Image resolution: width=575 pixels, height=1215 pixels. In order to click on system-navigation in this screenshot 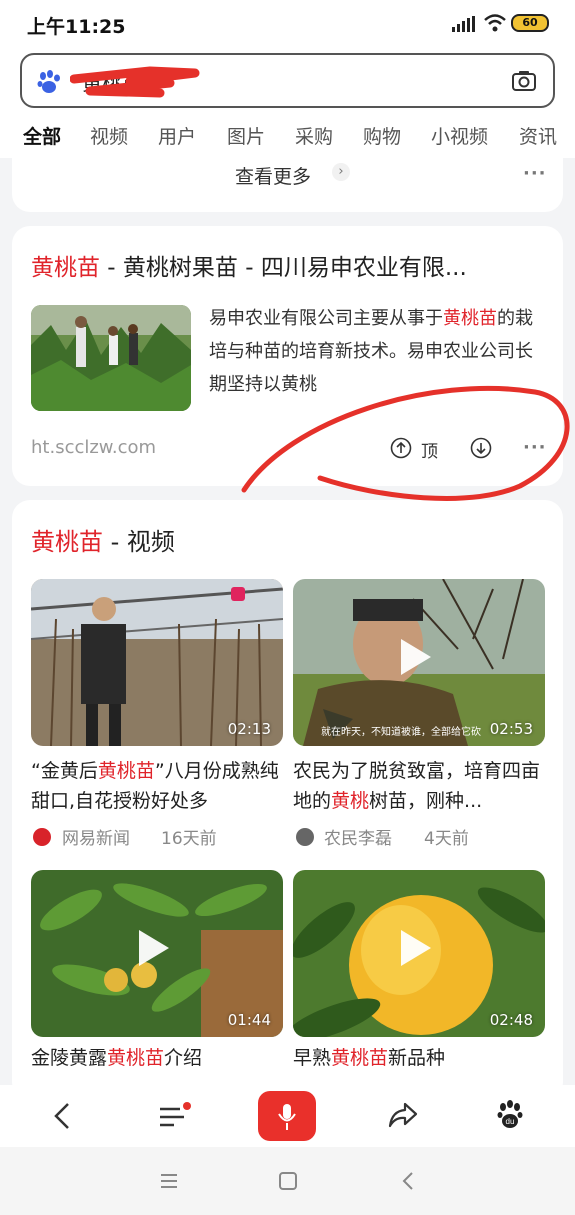, I will do `click(287, 1181)`.